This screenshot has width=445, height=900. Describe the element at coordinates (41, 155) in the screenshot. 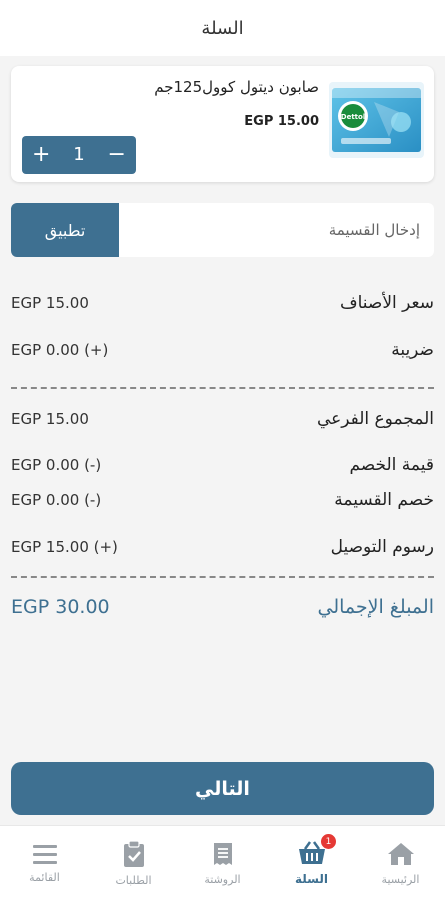

I see `plus-icon: +` at that location.